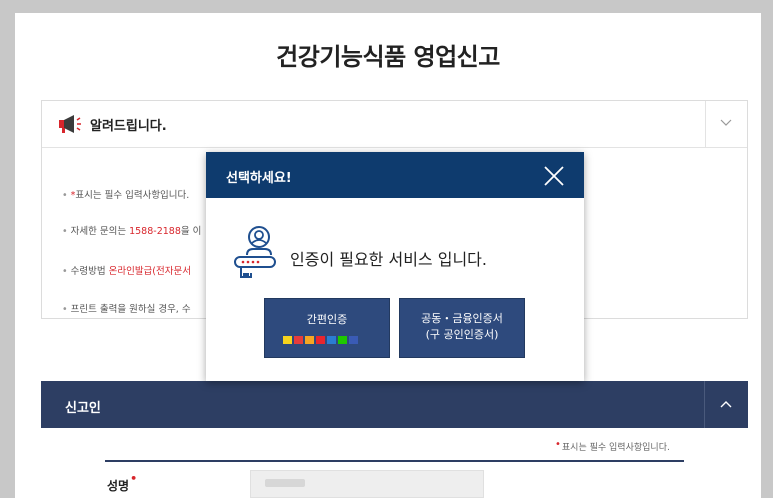 Image resolution: width=773 pixels, height=498 pixels. I want to click on page-title: 건강기능식품 영업신고, so click(388, 57).